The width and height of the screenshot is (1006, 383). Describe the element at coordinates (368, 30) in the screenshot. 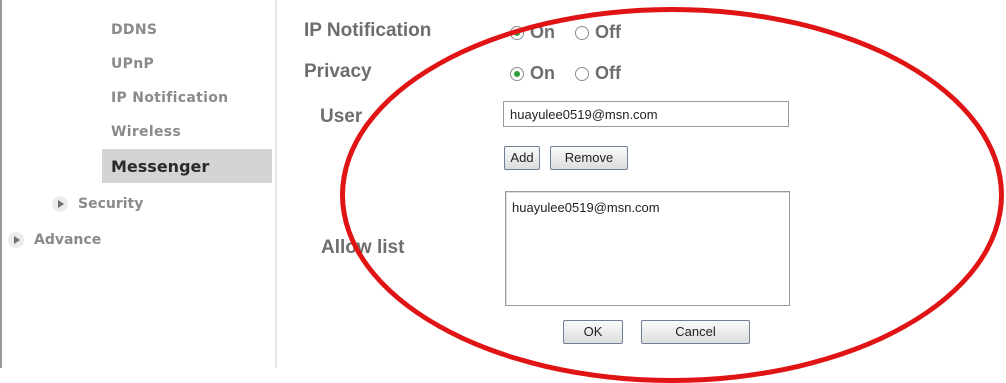

I see `ip-notification-label: IP Notification` at that location.